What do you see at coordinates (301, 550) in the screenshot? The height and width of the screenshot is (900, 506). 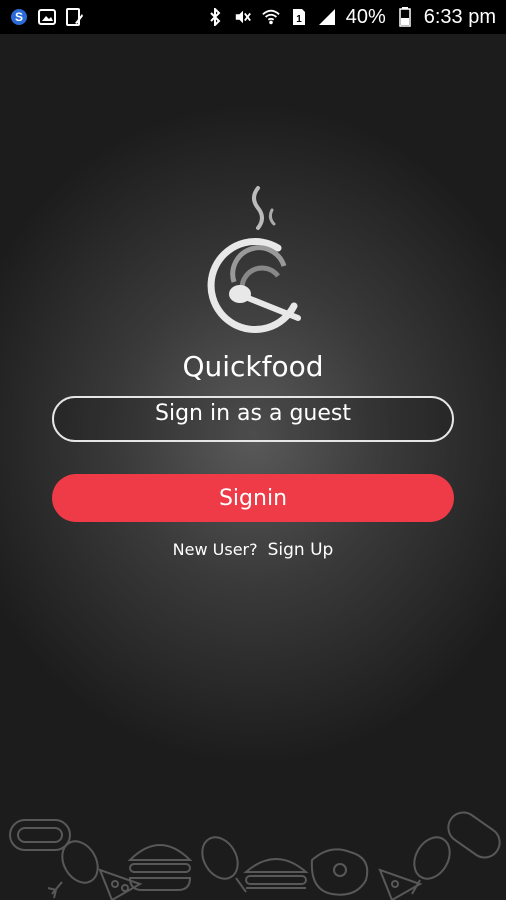 I see `signup-link: Sign Up` at bounding box center [301, 550].